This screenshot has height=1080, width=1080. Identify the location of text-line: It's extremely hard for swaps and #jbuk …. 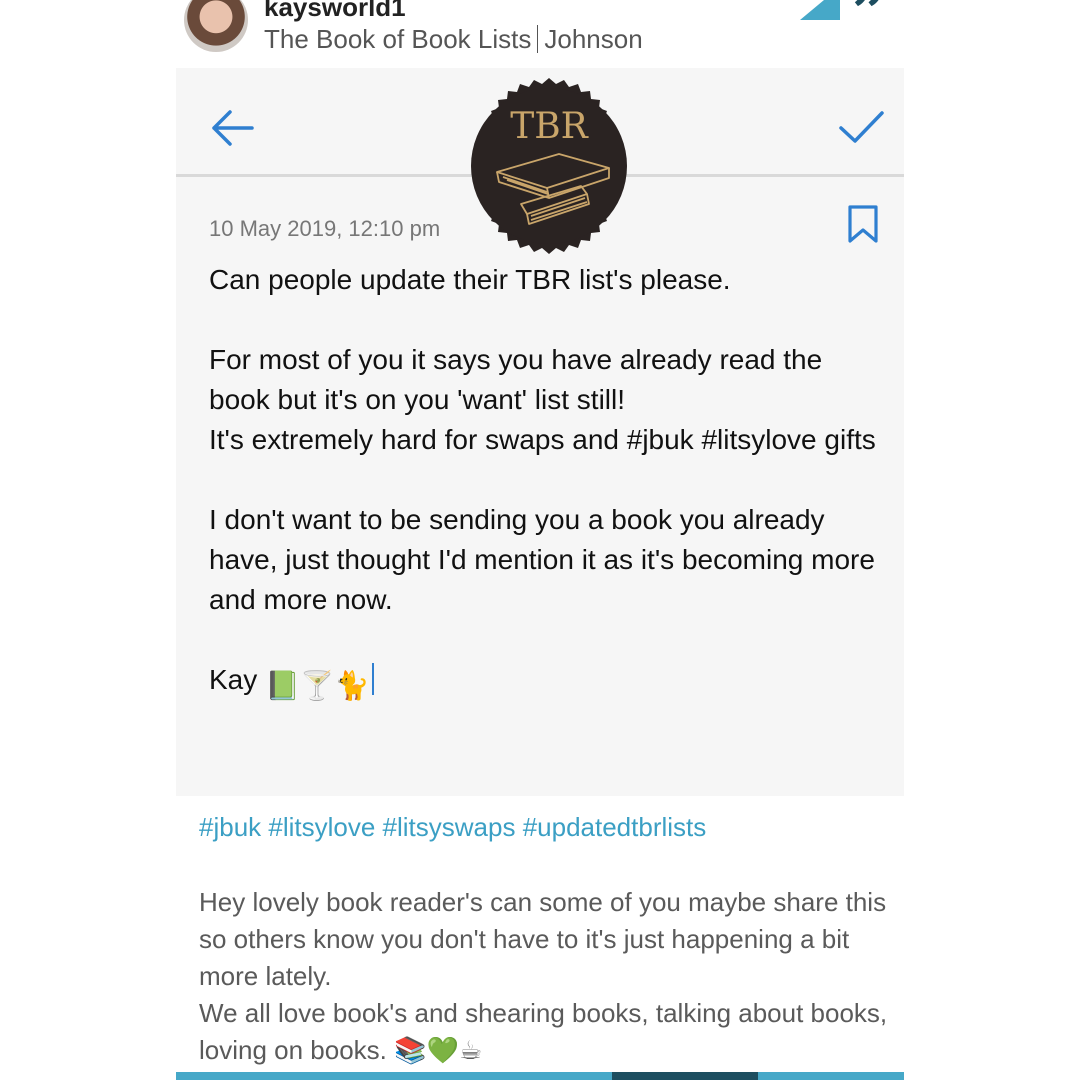
(542, 439).